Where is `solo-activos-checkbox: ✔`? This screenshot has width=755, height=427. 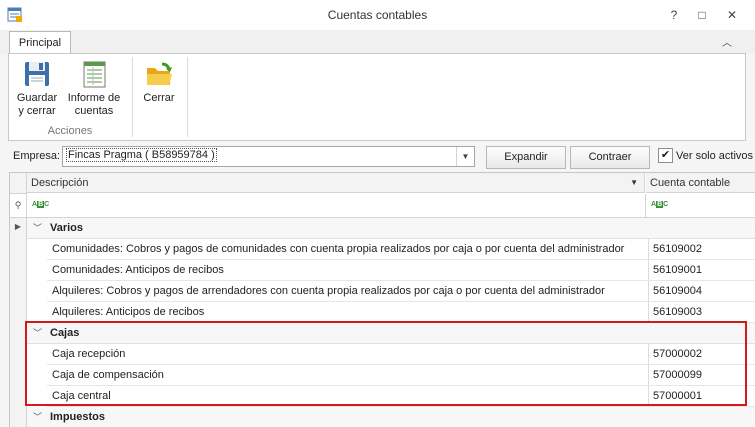 solo-activos-checkbox: ✔ is located at coordinates (665, 155).